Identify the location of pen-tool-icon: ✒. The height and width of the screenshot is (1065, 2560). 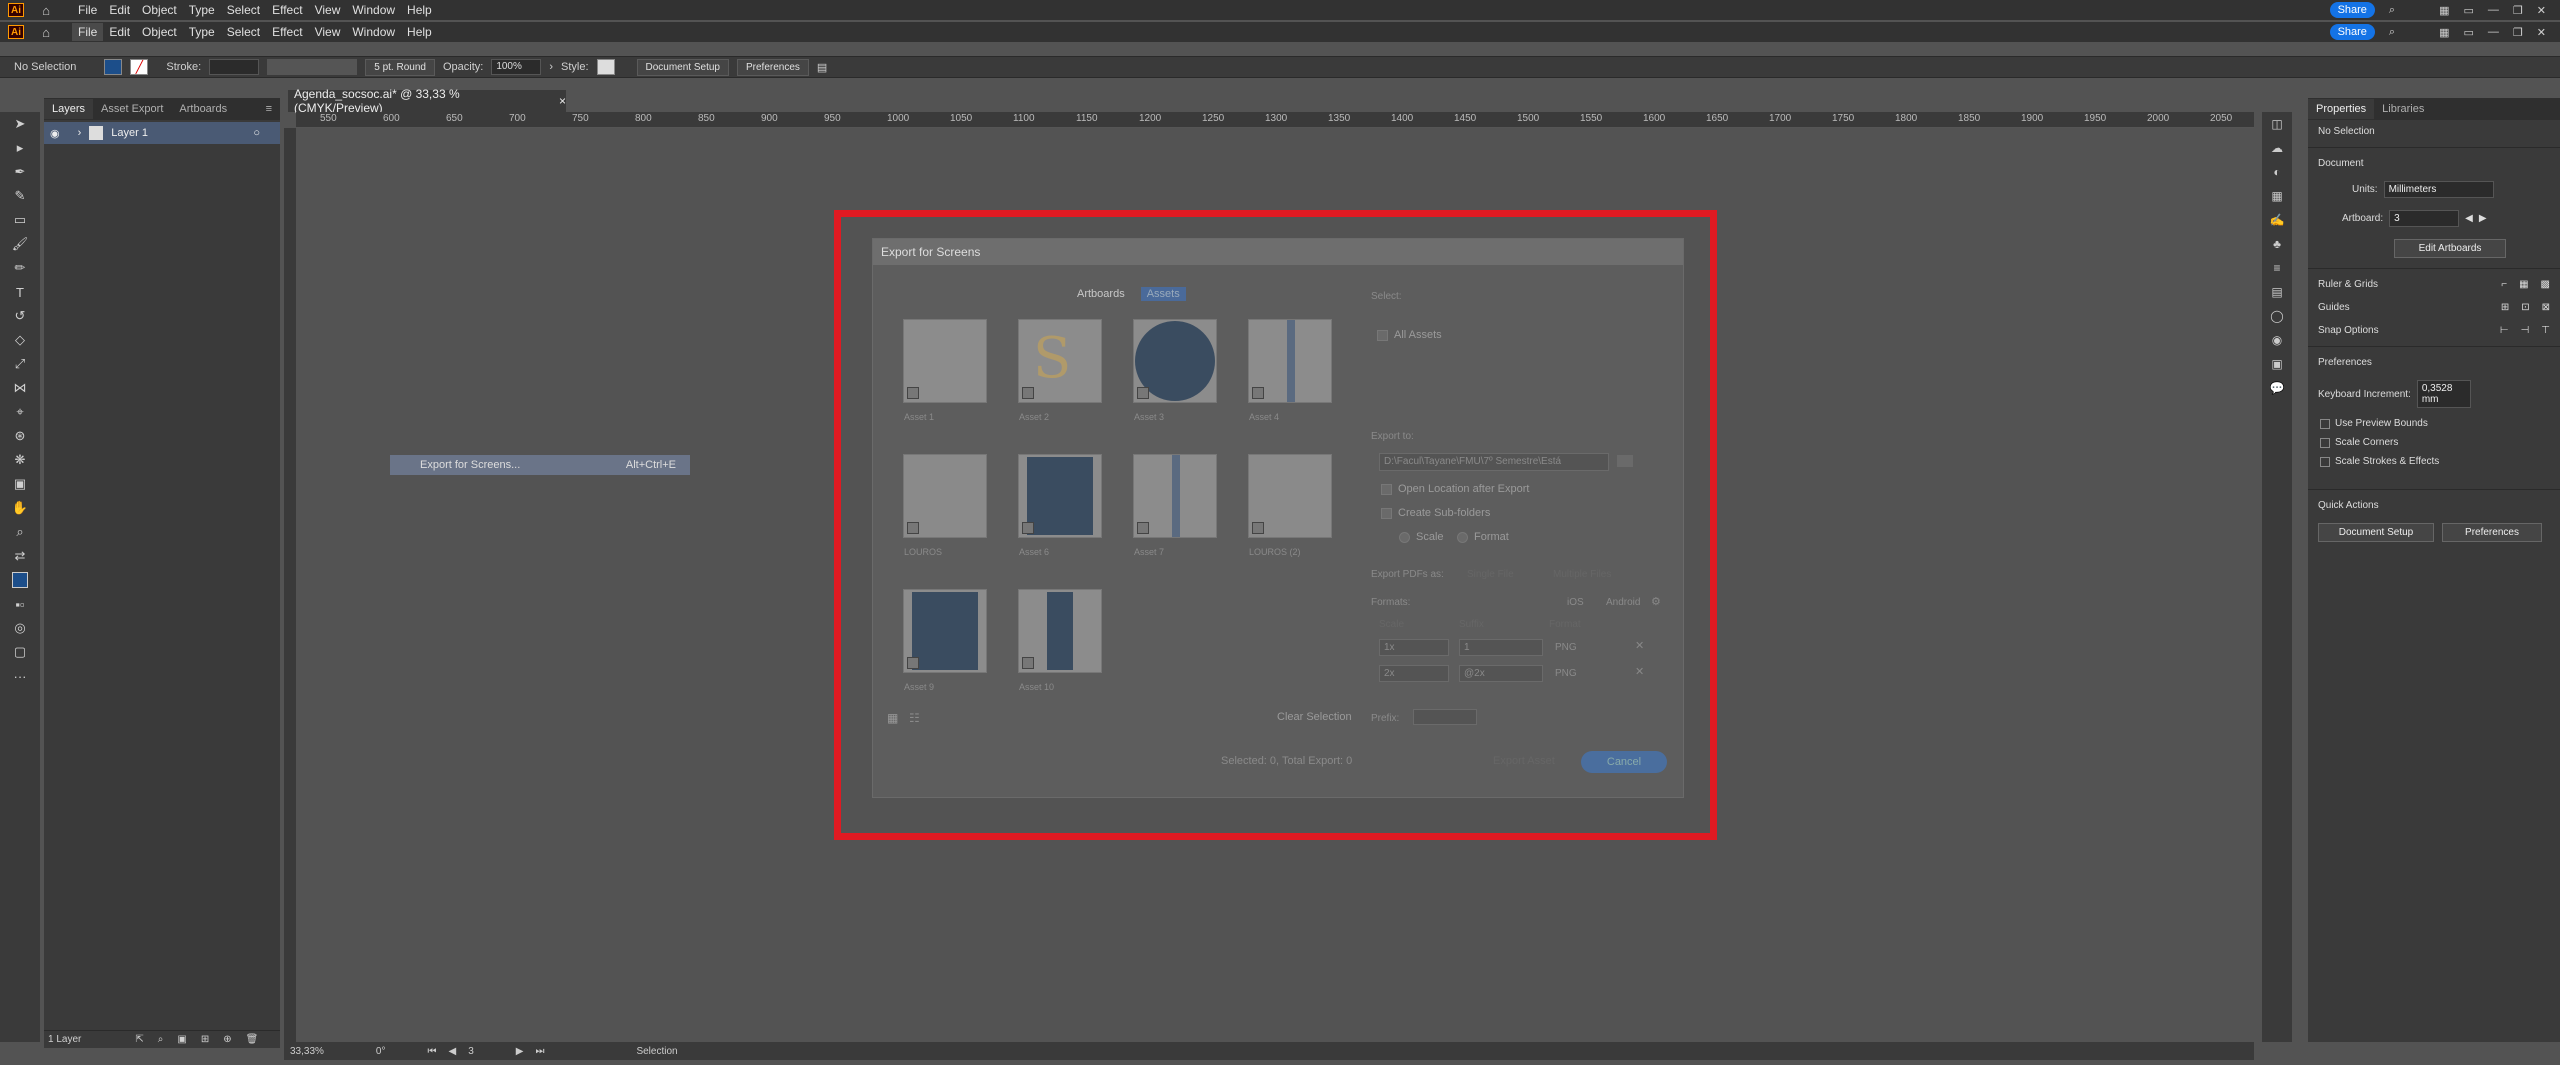
(20, 172).